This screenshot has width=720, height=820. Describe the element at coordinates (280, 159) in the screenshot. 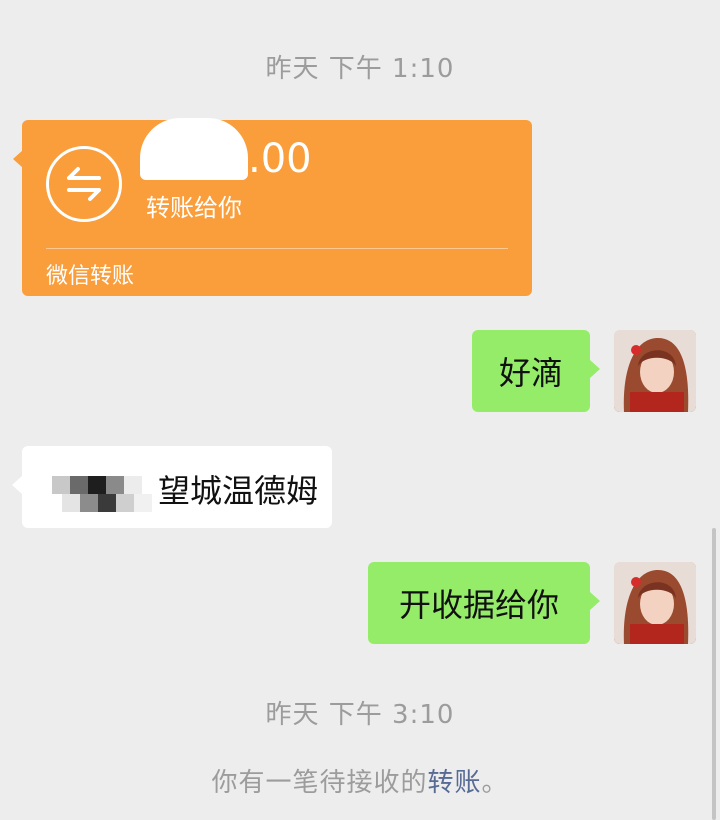

I see `transfer-amount: .00` at that location.